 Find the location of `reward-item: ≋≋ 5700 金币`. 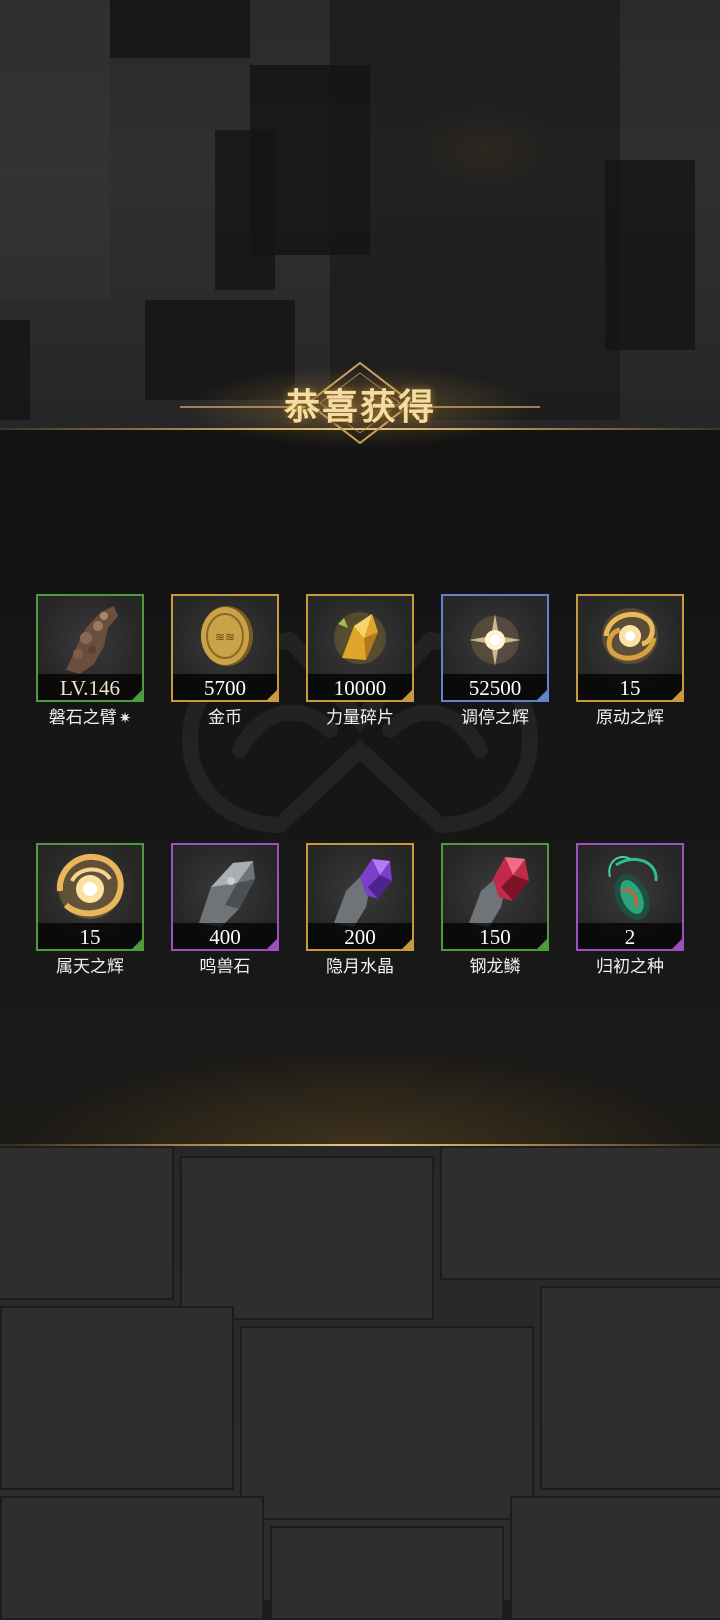

reward-item: ≋≋ 5700 金币 is located at coordinates (225, 661).